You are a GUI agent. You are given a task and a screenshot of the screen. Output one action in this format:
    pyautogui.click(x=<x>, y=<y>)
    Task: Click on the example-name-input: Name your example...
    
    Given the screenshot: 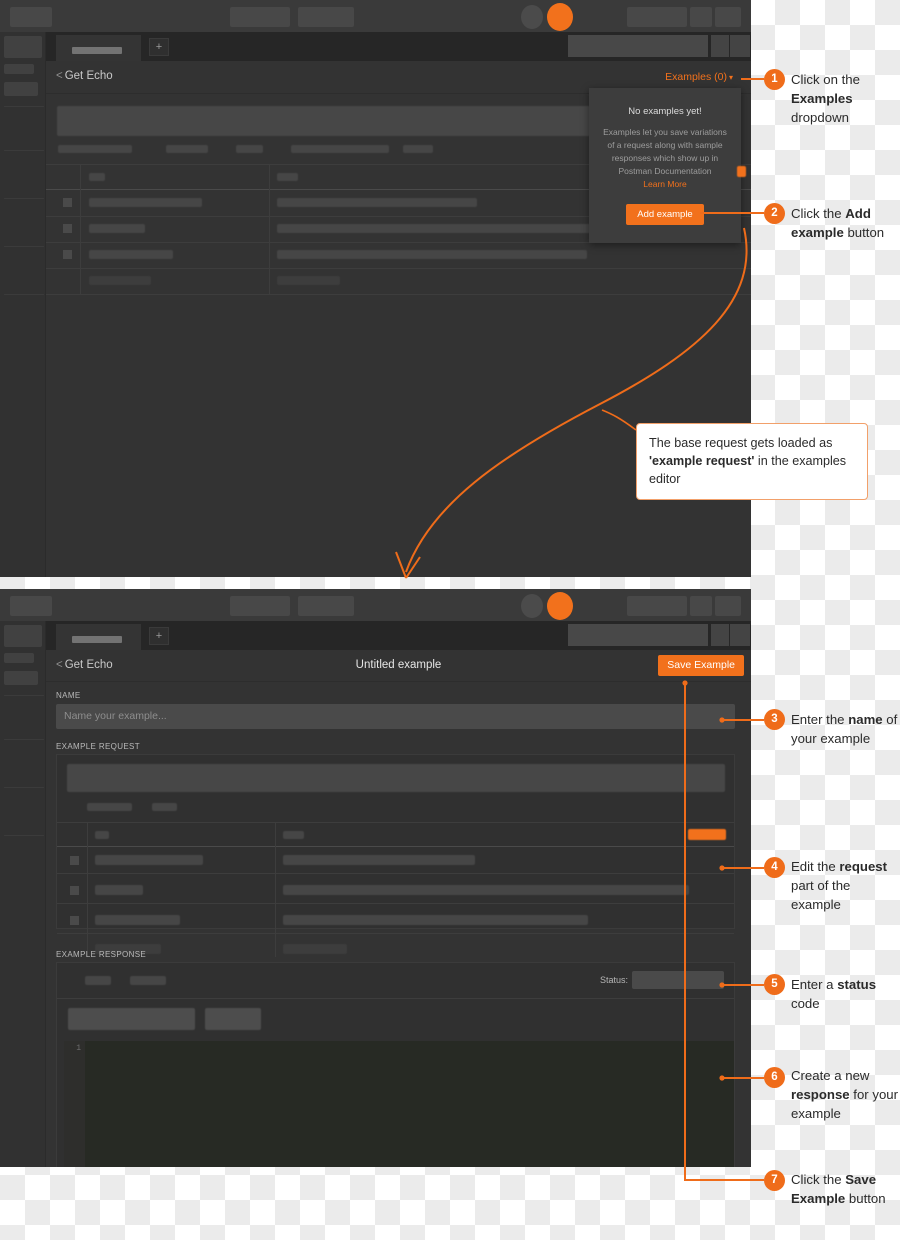 What is the action you would take?
    pyautogui.click(x=395, y=716)
    